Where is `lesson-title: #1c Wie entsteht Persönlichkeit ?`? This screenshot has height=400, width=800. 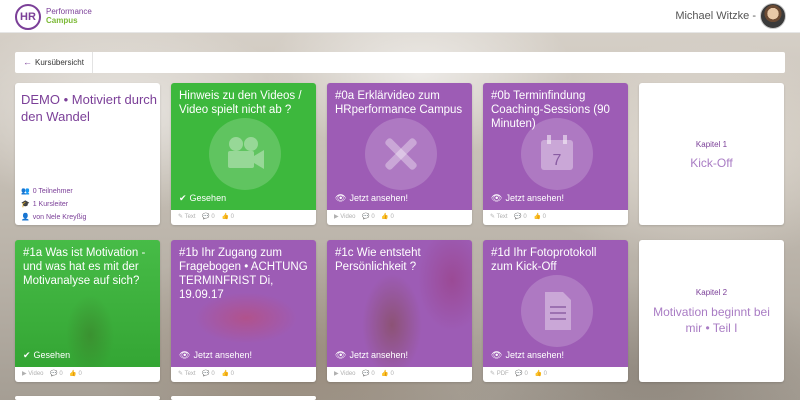 lesson-title: #1c Wie entsteht Persönlichkeit ? is located at coordinates (378, 260).